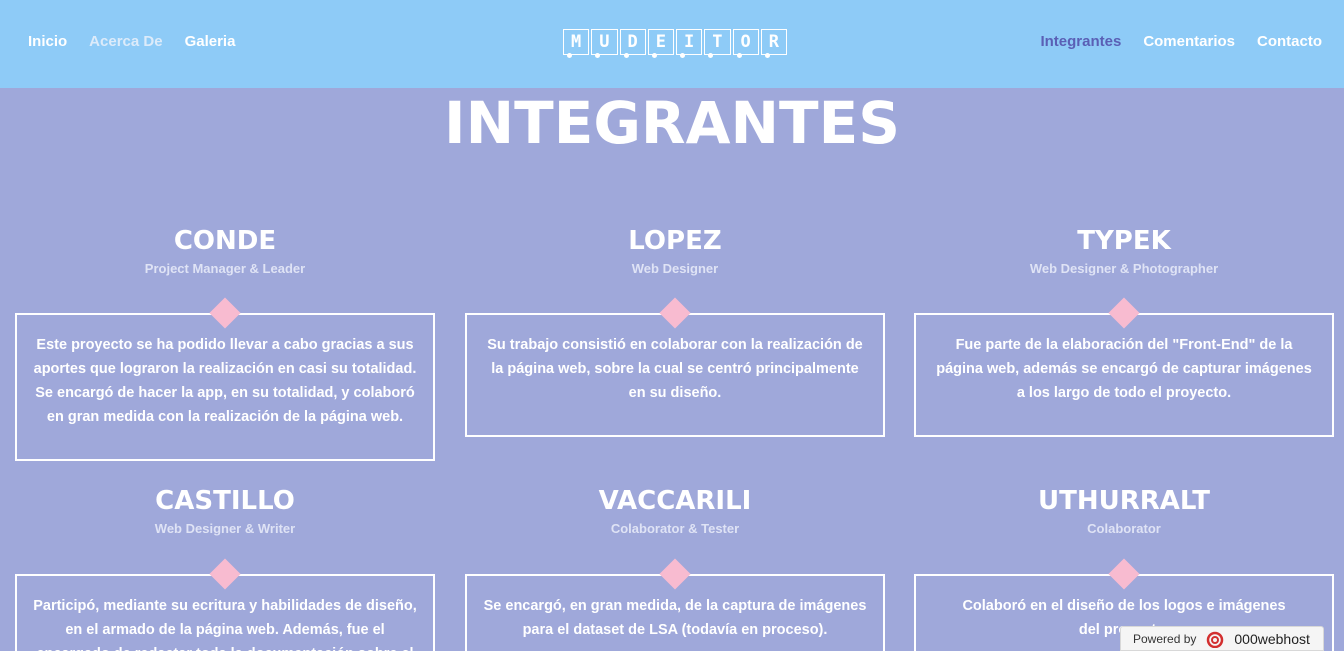 Image resolution: width=1344 pixels, height=651 pixels. What do you see at coordinates (1289, 42) in the screenshot?
I see `nav-link-contacto: Contacto` at bounding box center [1289, 42].